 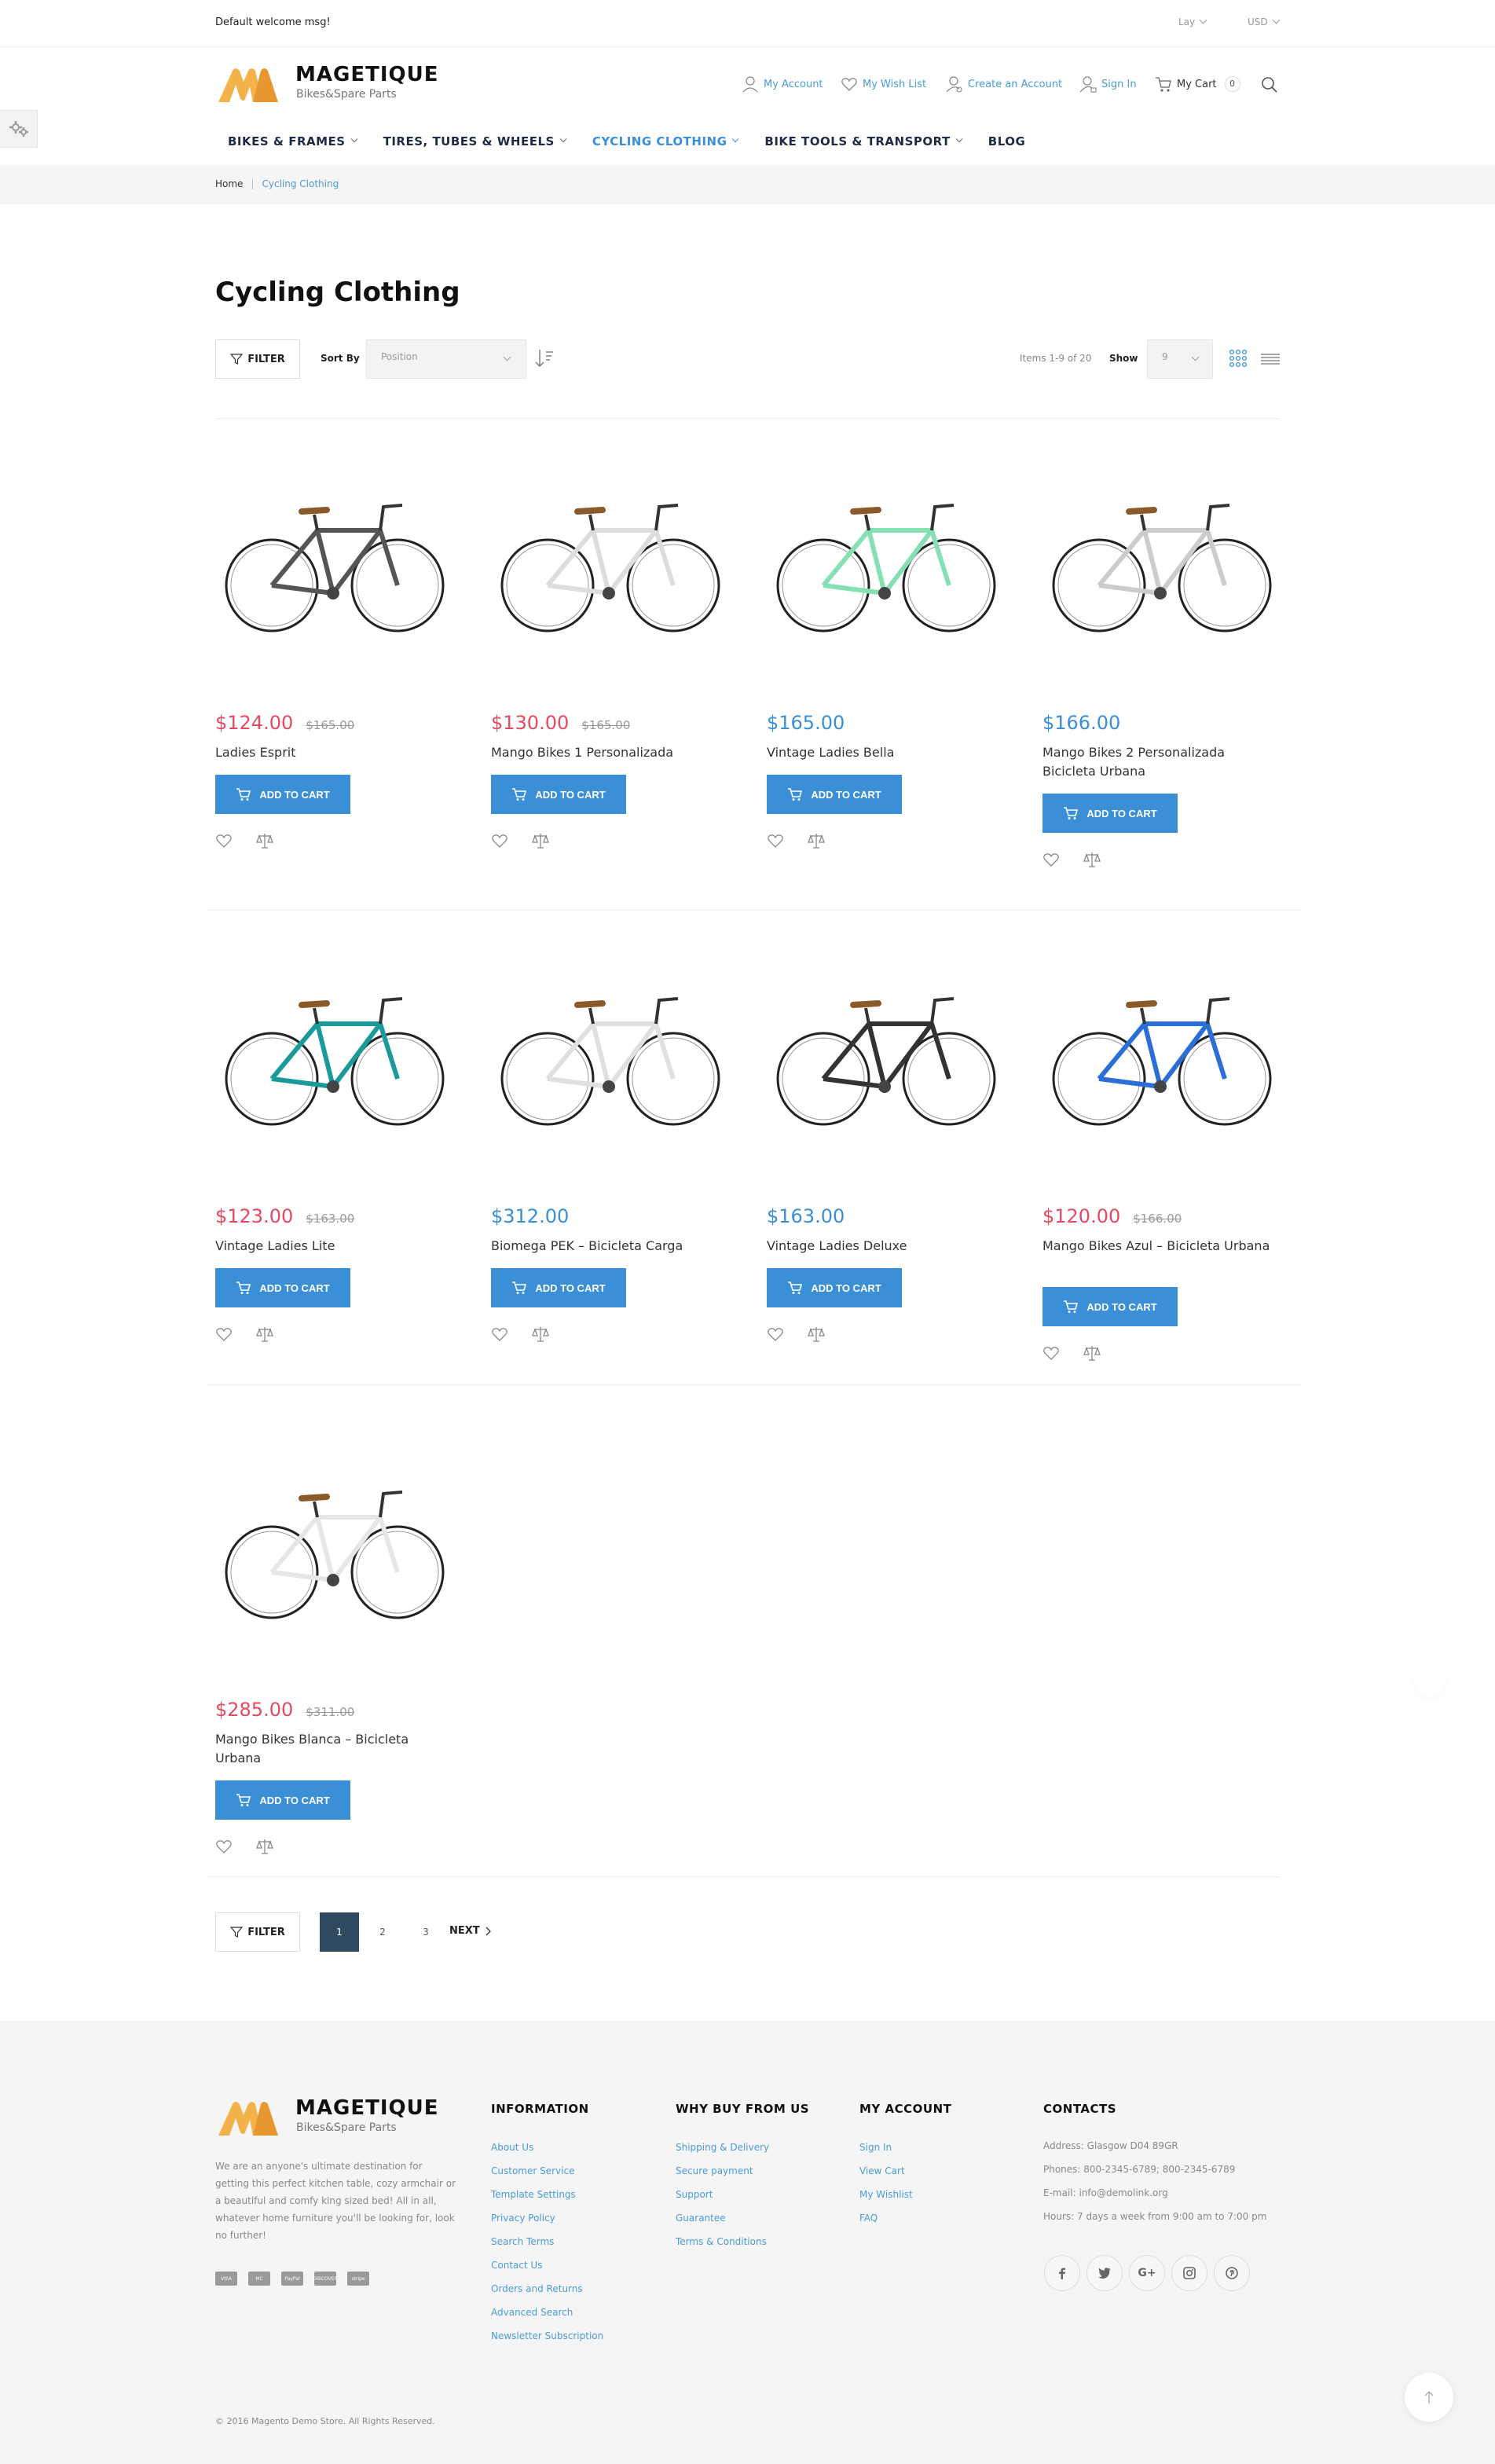 What do you see at coordinates (340, 358) in the screenshot?
I see `sort-by-label: Sort By` at bounding box center [340, 358].